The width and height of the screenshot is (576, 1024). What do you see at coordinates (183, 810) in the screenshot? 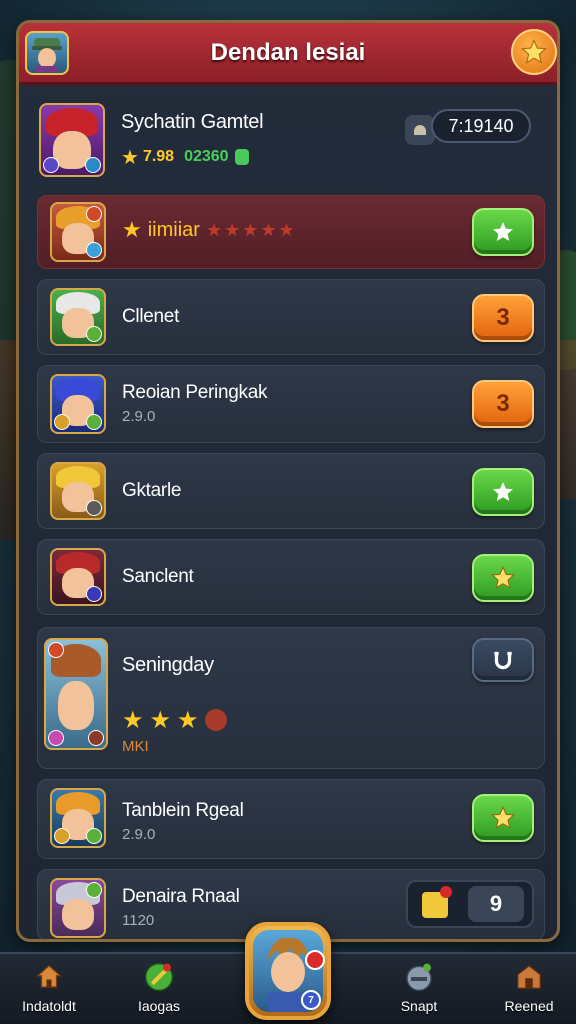
I see `row-name: Tanblein Rgeal` at bounding box center [183, 810].